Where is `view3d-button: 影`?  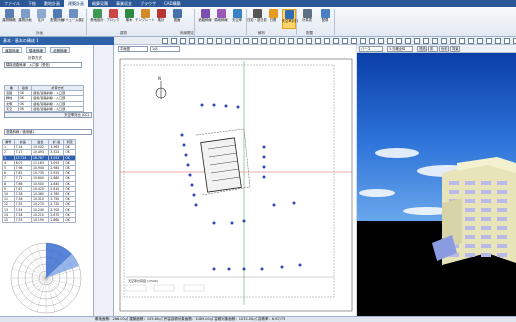
view3d-button: 影 is located at coordinates (433, 49).